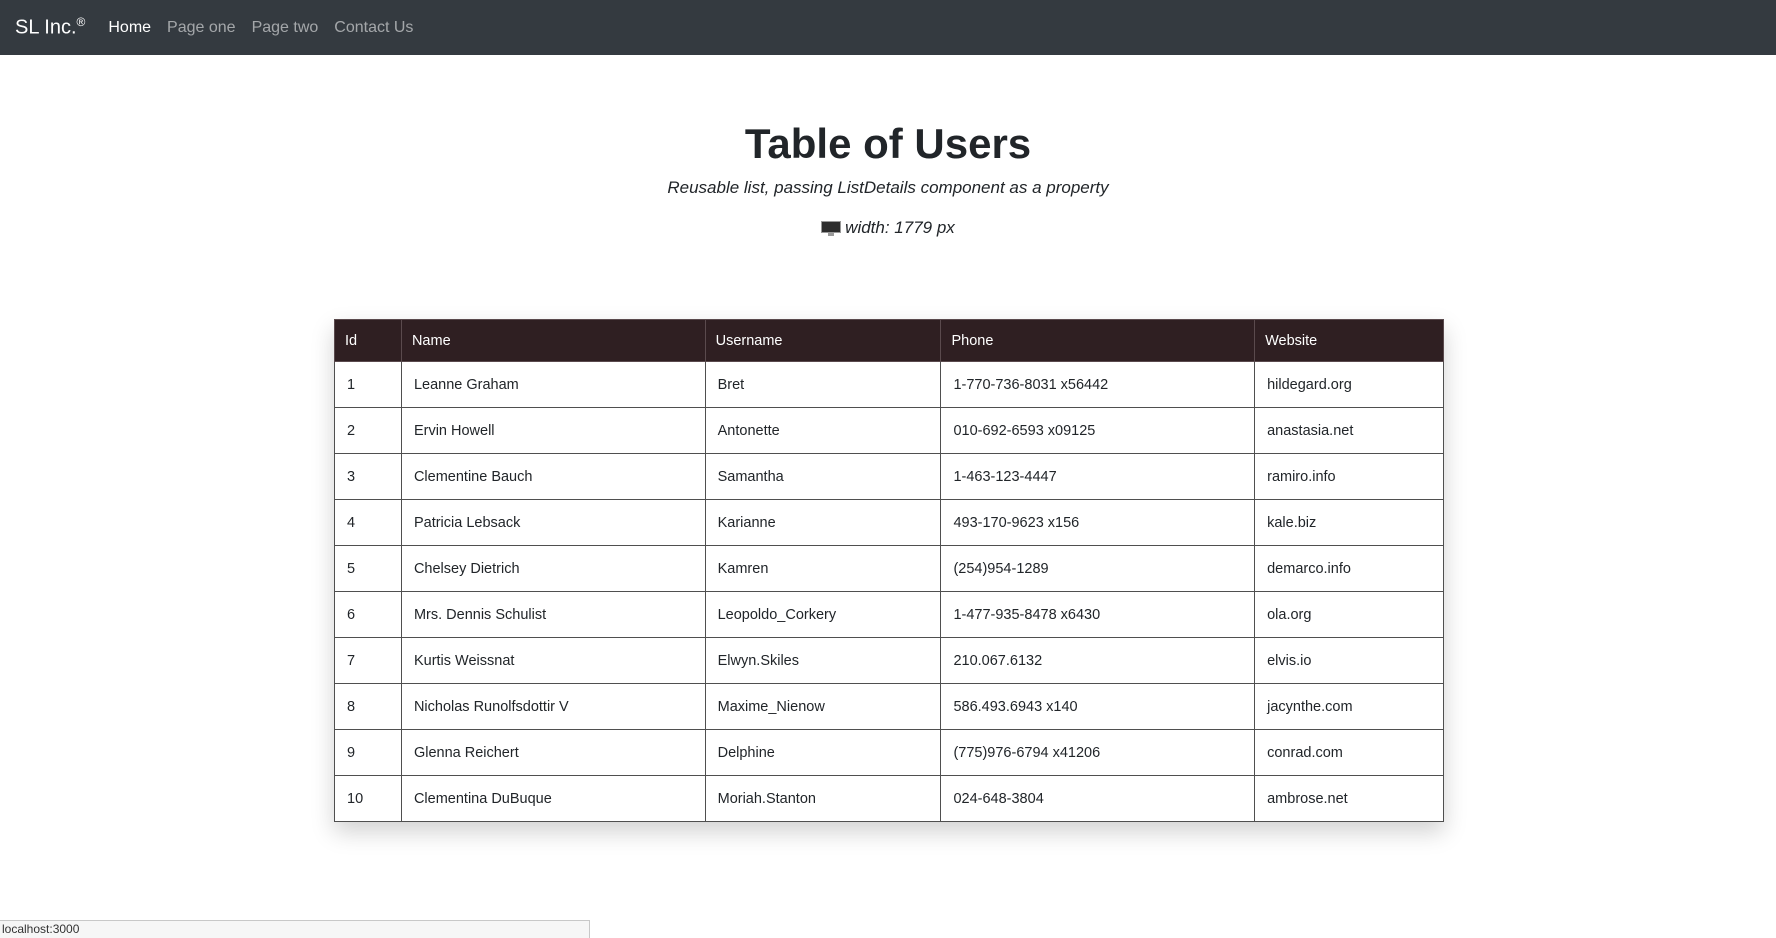 This screenshot has height=938, width=1776. Describe the element at coordinates (285, 28) in the screenshot. I see `nav-link-page-two: Page two` at that location.